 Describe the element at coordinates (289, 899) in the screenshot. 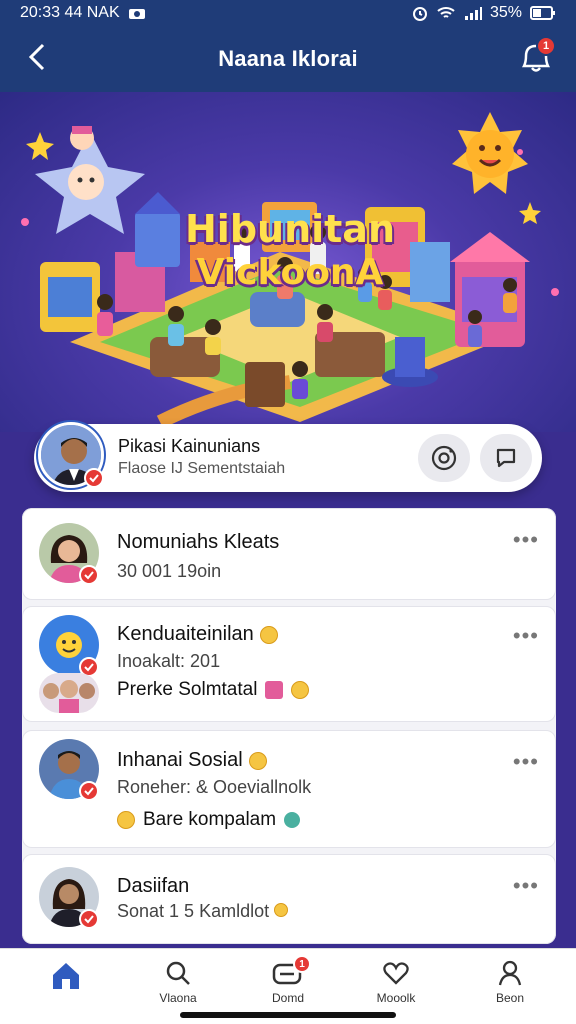

I see `feed-item: Dasiifan Sonat 1 5 Kamldlot •••` at that location.